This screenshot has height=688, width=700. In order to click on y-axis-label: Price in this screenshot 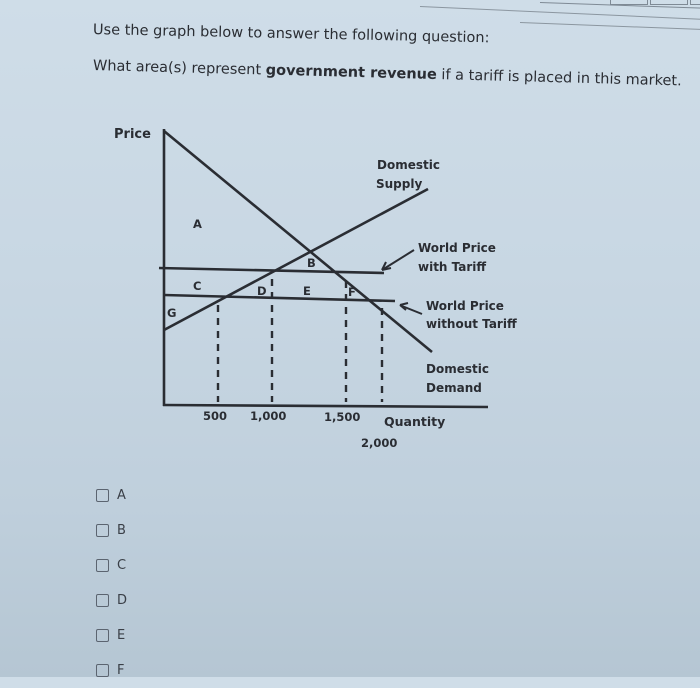, I will do `click(132, 134)`.